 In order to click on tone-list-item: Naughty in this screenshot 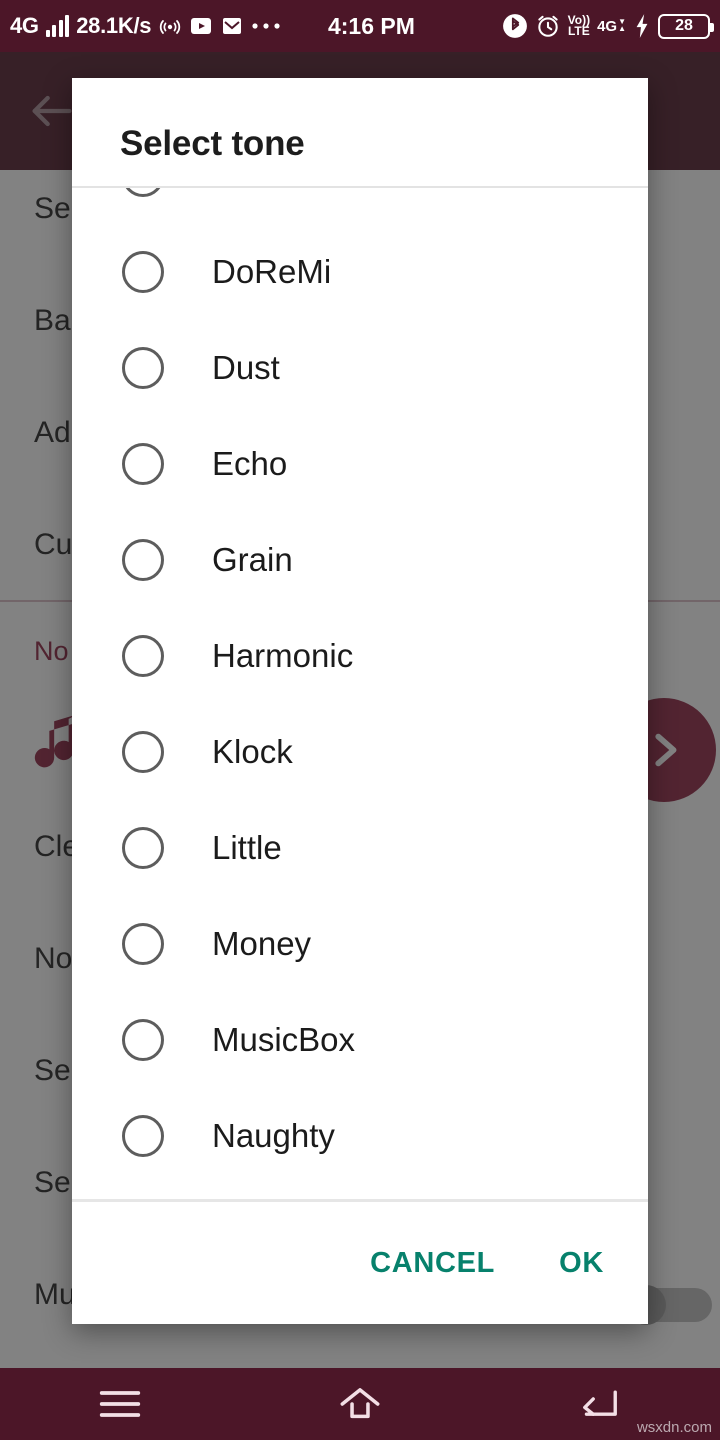, I will do `click(360, 1136)`.